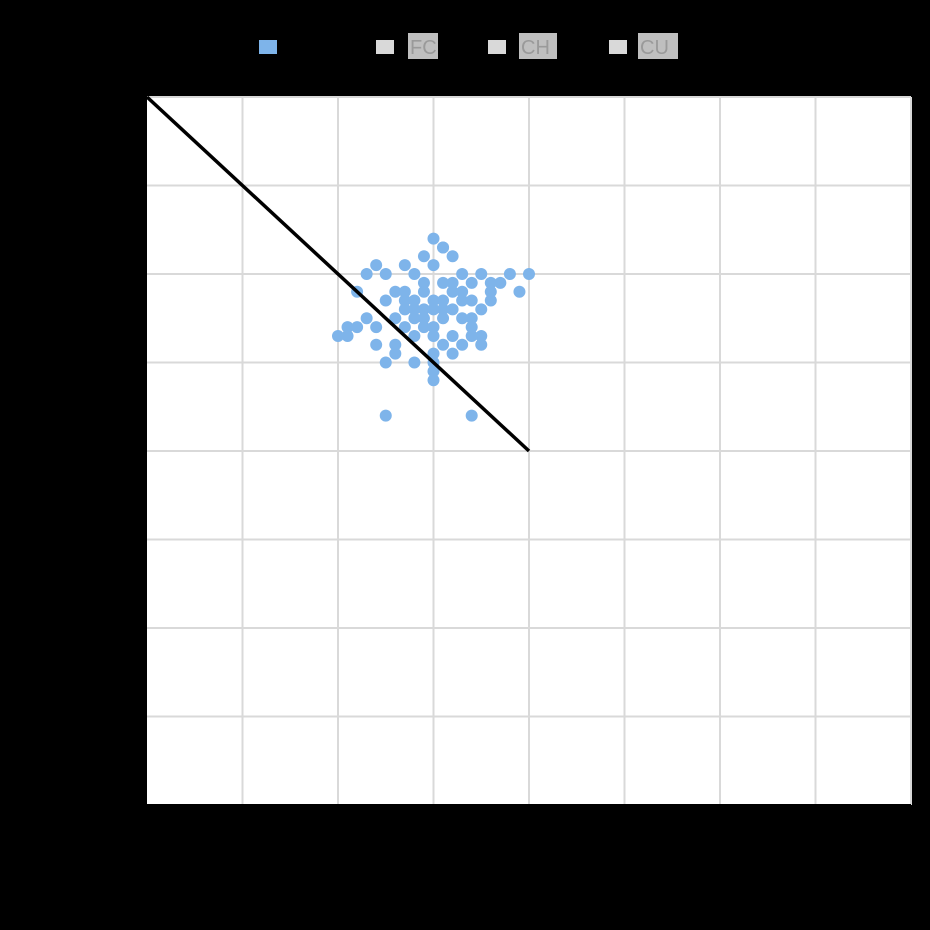 This screenshot has width=930, height=930. What do you see at coordinates (654, 48) in the screenshot?
I see `legend-label-3: CU` at bounding box center [654, 48].